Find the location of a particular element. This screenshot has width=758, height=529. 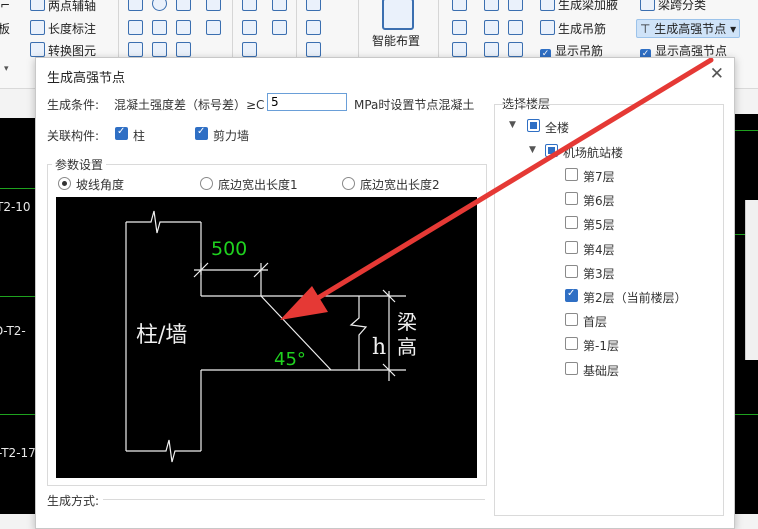

gen-hanger-icon is located at coordinates (547, 27).